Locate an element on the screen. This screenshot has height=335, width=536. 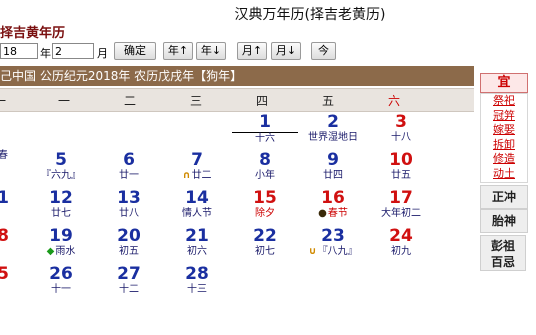
day-number: 19 is located at coordinates (61, 236).